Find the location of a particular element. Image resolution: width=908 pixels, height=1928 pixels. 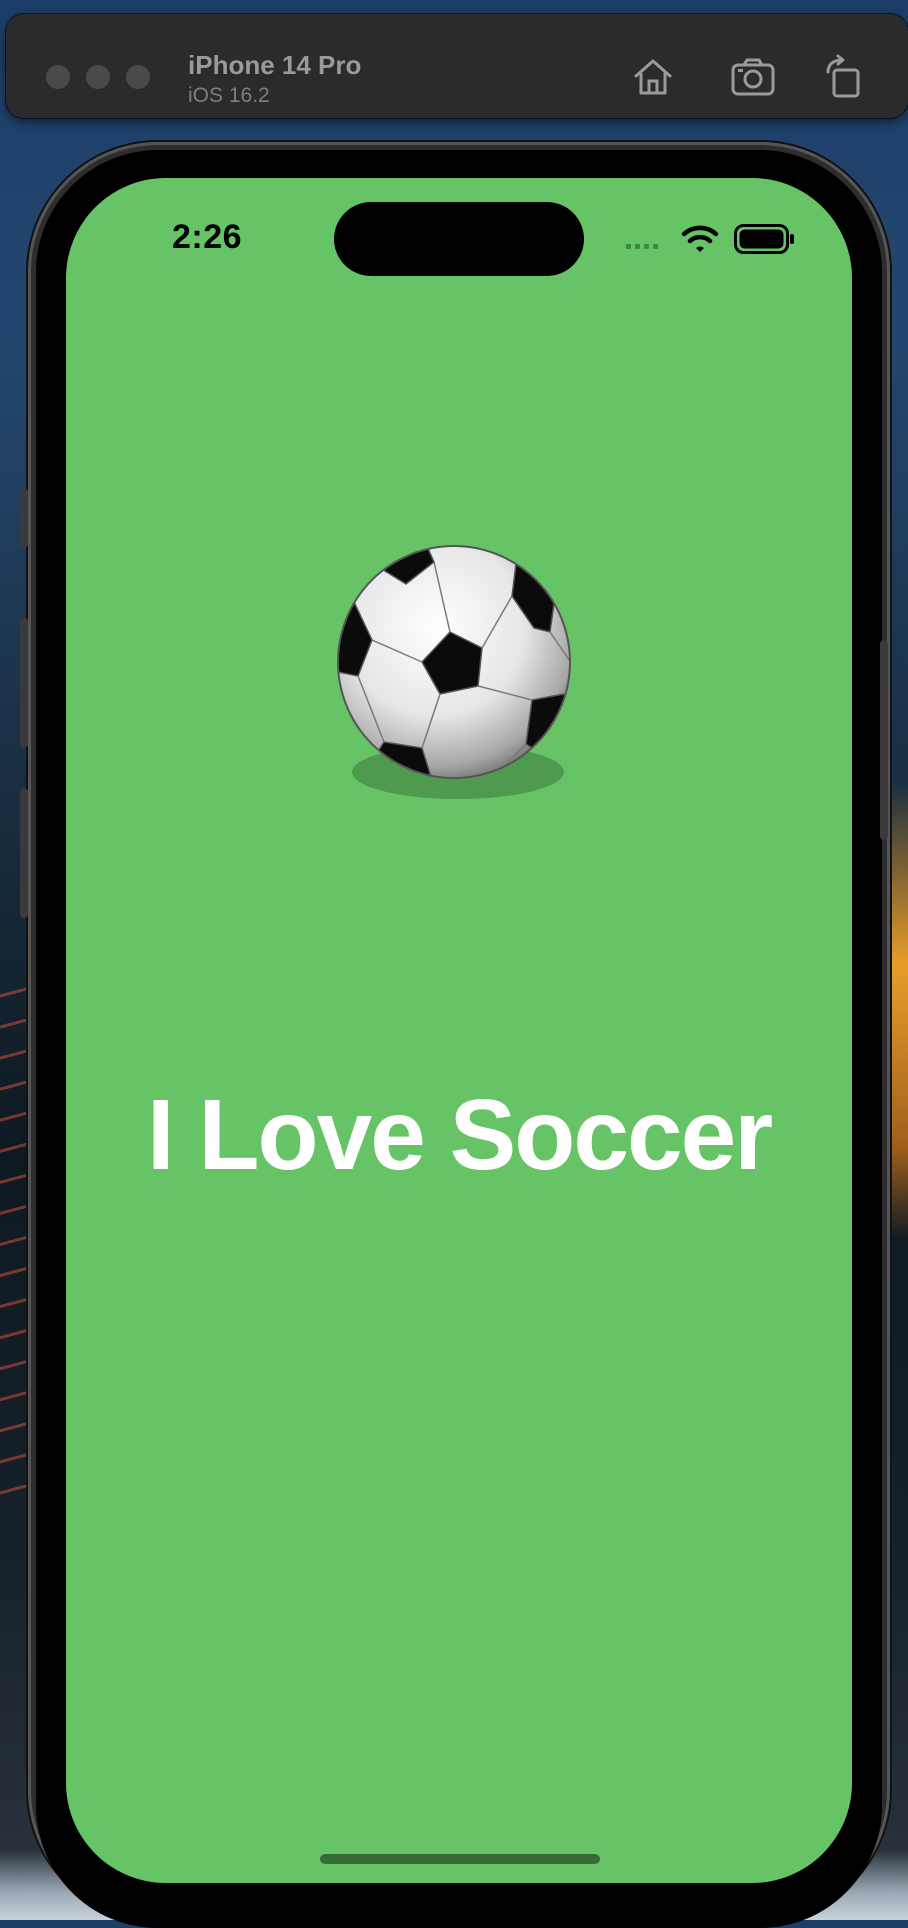

home-icon is located at coordinates (653, 77).